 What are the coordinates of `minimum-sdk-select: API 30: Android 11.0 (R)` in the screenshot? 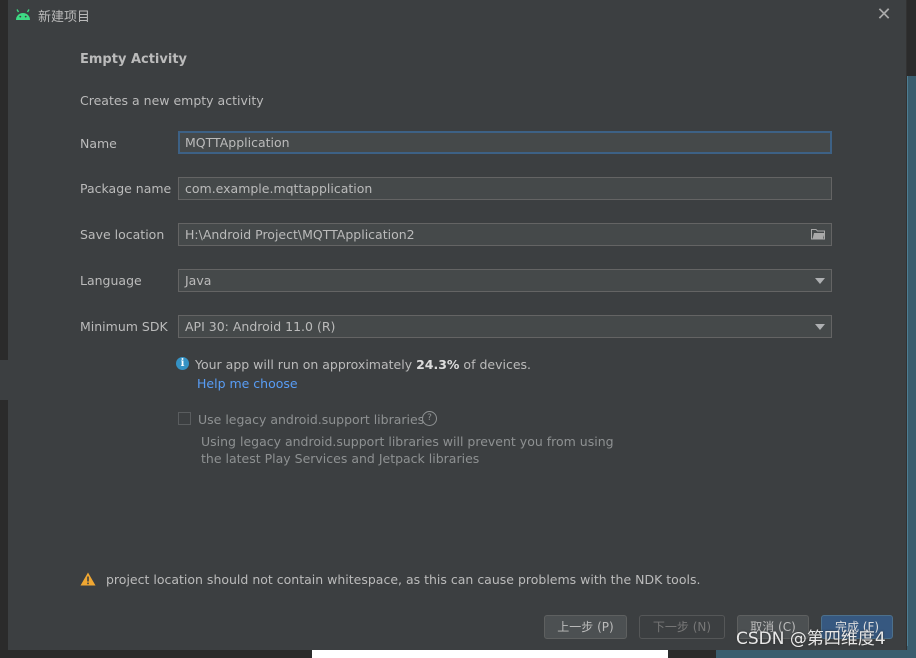 It's located at (505, 326).